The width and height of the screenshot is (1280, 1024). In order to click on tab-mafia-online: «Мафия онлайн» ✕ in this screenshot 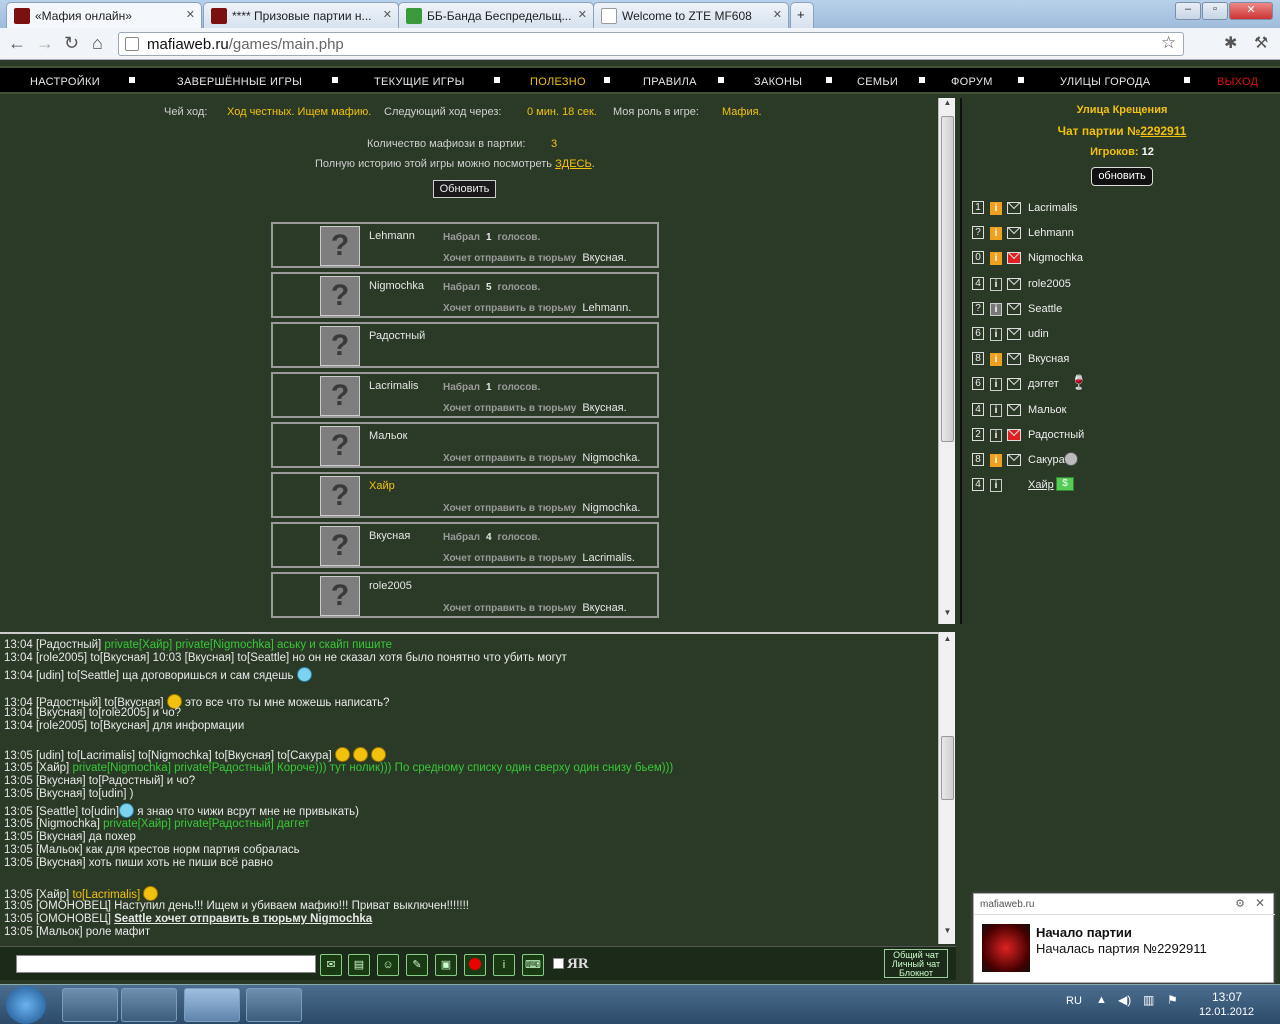, I will do `click(104, 15)`.